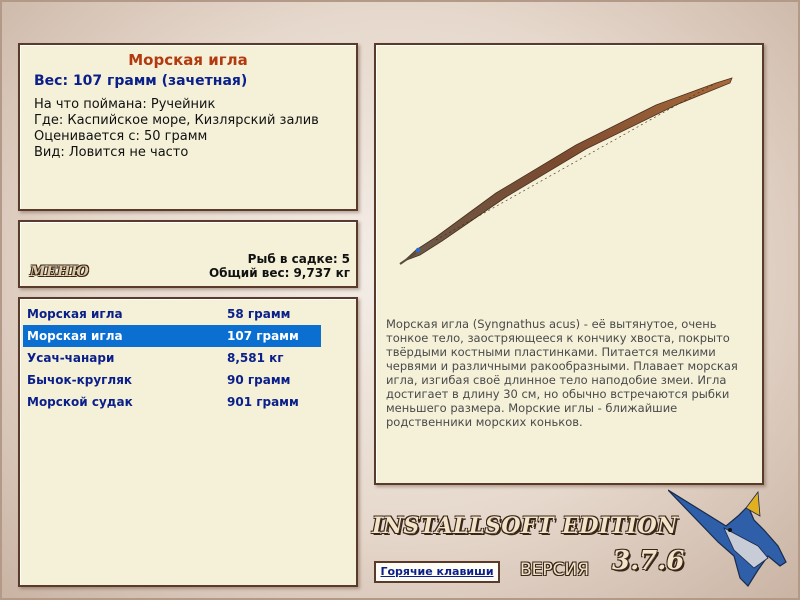 Image resolution: width=800 pixels, height=600 pixels. What do you see at coordinates (172, 380) in the screenshot?
I see `catch-row: Бычок-кругляк 90 грамм` at bounding box center [172, 380].